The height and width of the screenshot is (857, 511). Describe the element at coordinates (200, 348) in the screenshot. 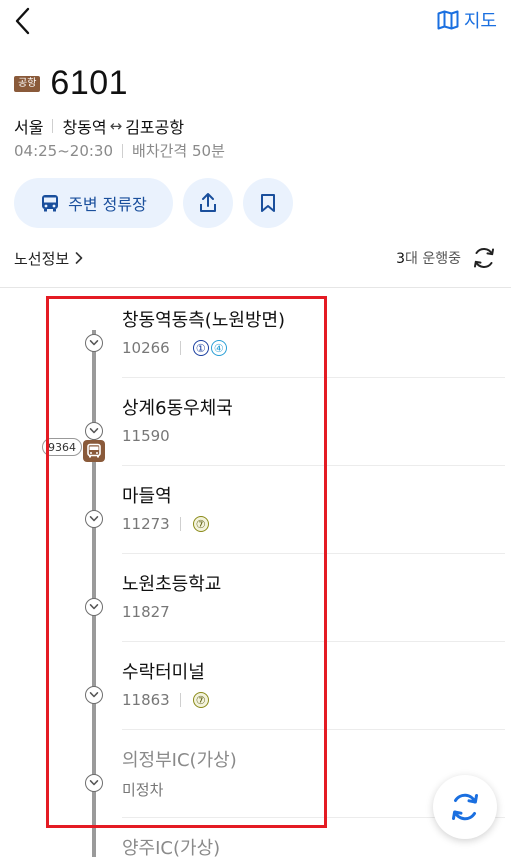

I see `subway-line-badge: ①` at that location.